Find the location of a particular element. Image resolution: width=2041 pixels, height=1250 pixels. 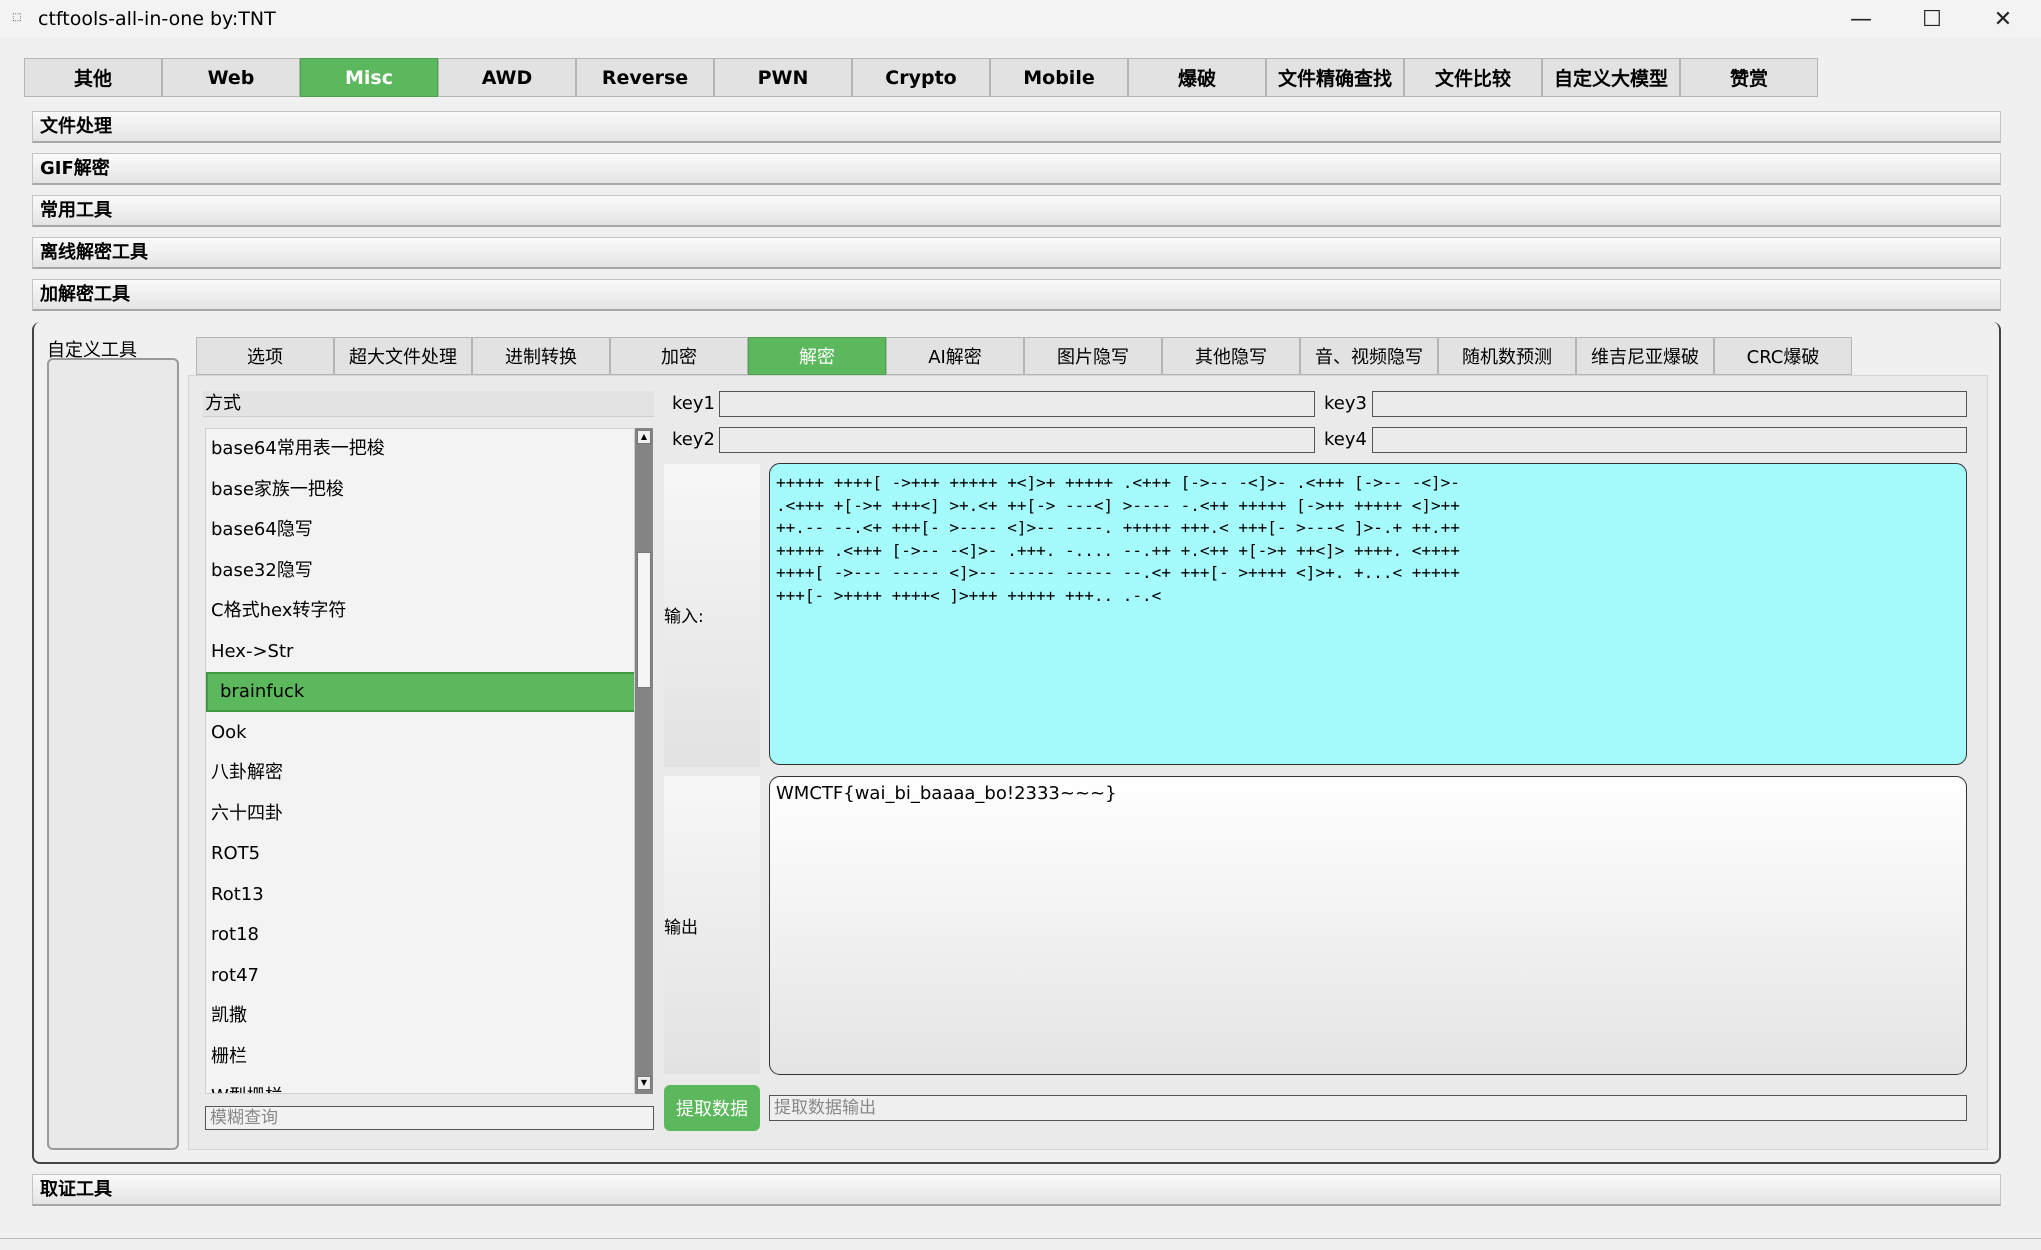

tab-other: 其他 is located at coordinates (93, 77).